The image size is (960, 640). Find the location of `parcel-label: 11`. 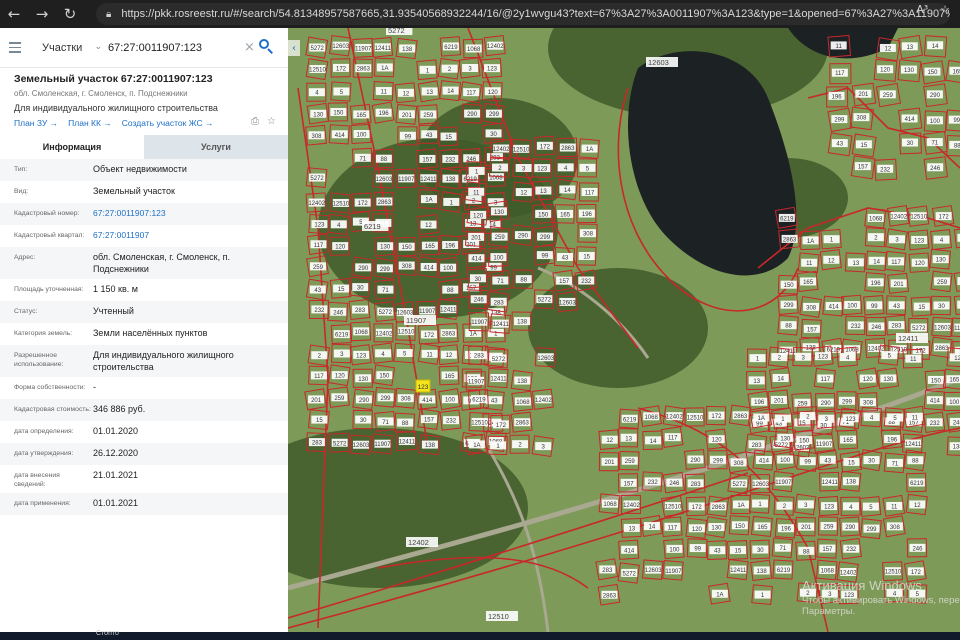

parcel-label: 11 is located at coordinates (429, 355).